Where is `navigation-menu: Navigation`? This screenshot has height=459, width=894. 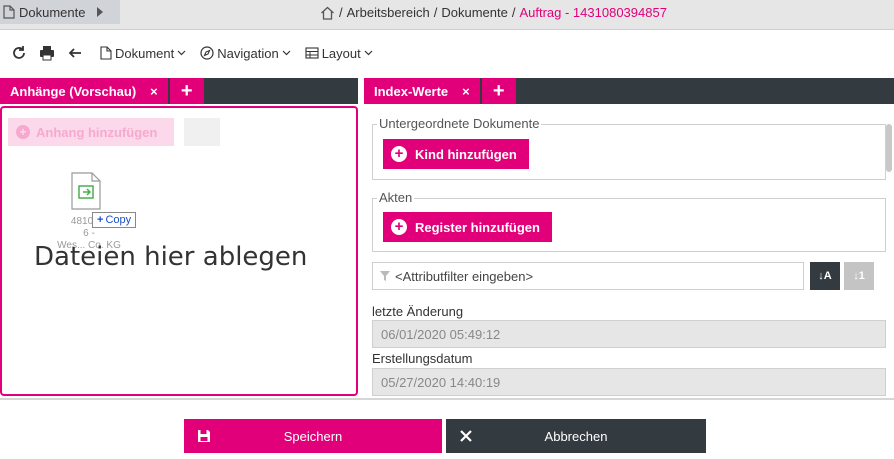
navigation-menu: Navigation is located at coordinates (245, 53).